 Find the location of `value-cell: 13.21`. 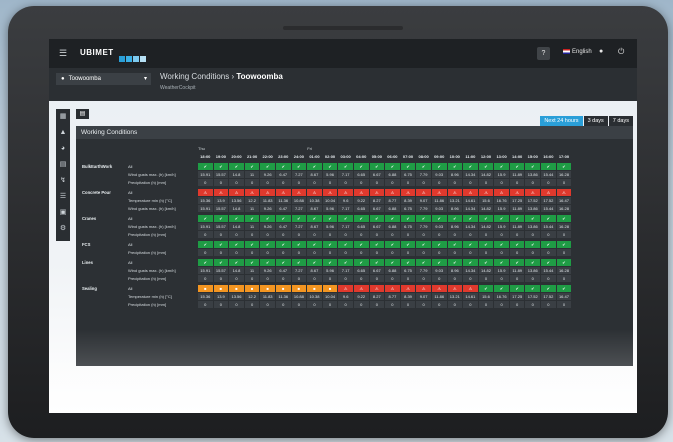

value-cell: 13.21 is located at coordinates (455, 296).